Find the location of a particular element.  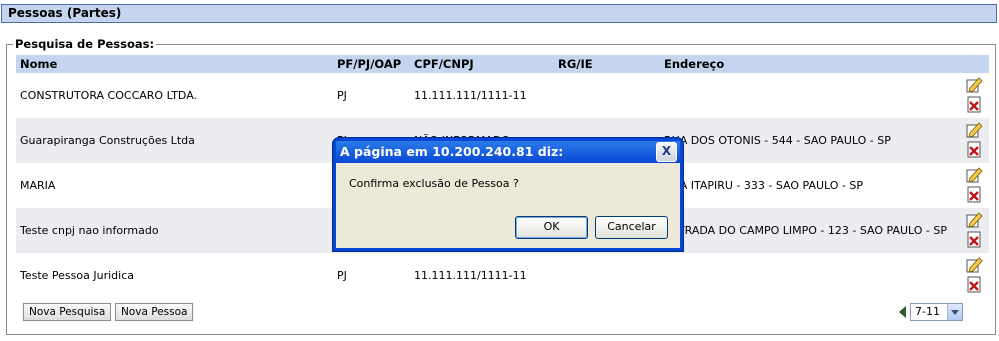

chevron-down-icon is located at coordinates (954, 312).